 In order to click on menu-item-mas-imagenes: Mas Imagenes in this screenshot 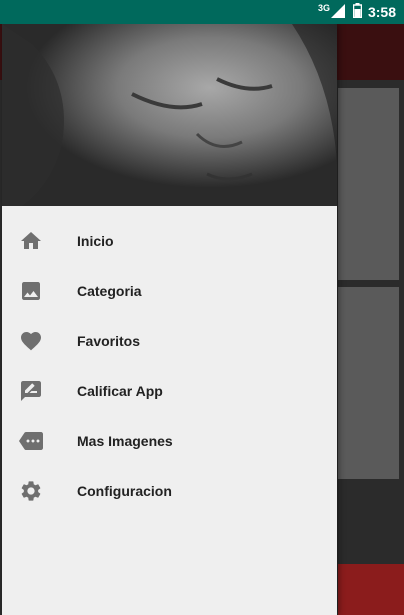, I will do `click(169, 441)`.